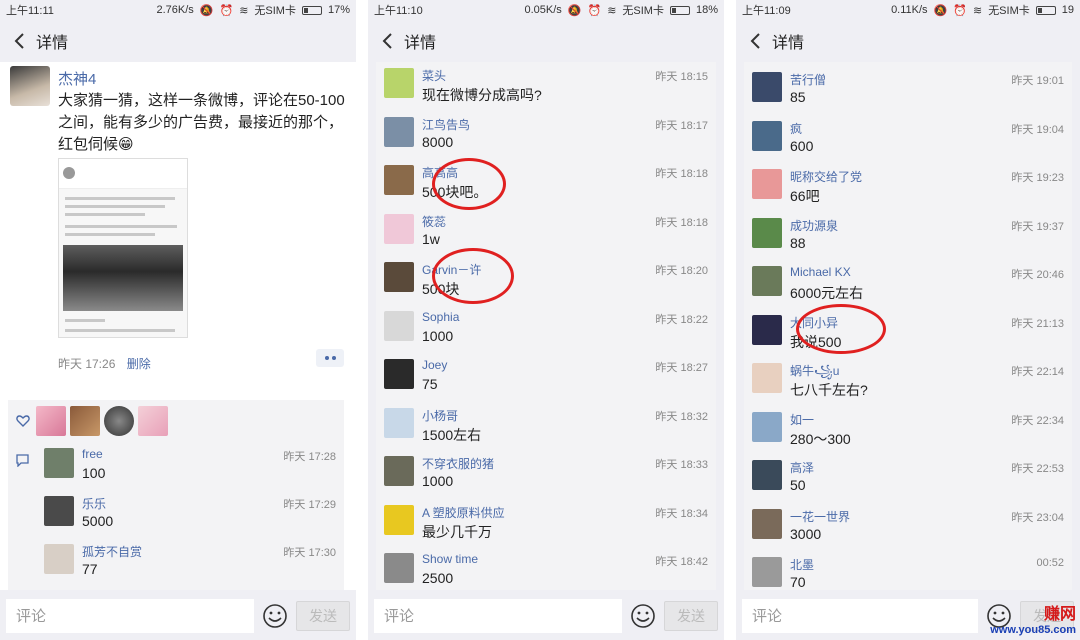  I want to click on comment-item: Sophia 1000 昨天 18:22, so click(546, 329).